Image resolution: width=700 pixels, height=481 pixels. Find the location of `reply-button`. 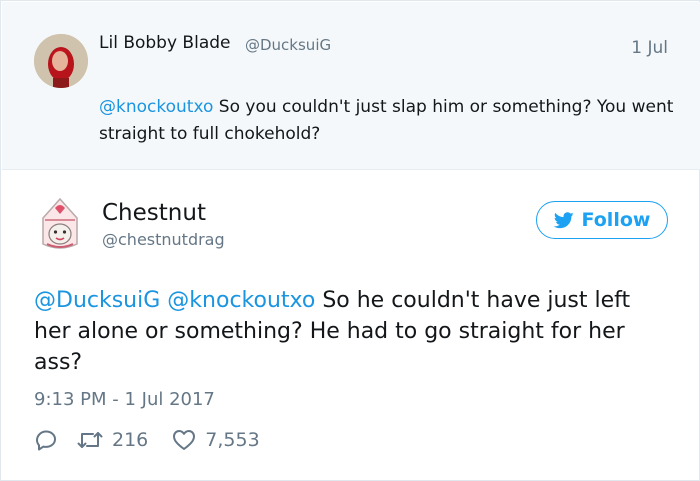

reply-button is located at coordinates (47, 440).